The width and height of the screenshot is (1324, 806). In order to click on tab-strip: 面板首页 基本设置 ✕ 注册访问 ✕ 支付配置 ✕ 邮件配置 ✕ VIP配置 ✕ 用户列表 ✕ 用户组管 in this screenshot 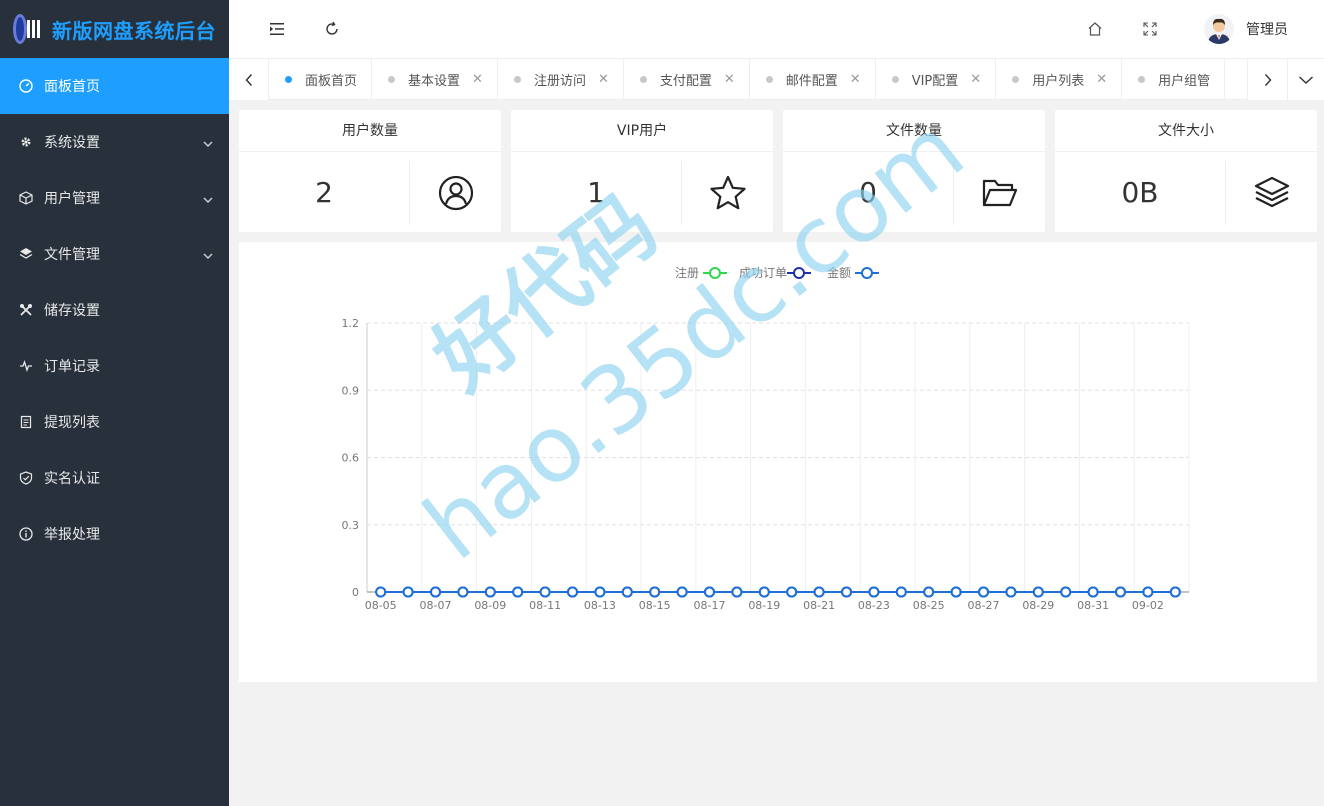, I will do `click(758, 79)`.